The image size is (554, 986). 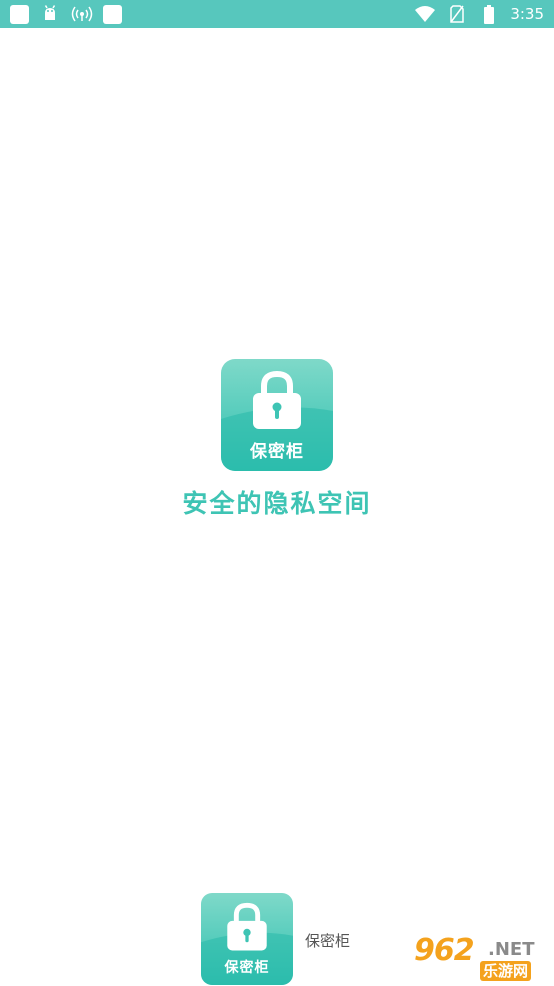 I want to click on watermark: 962 .NET 乐游网, so click(x=480, y=958).